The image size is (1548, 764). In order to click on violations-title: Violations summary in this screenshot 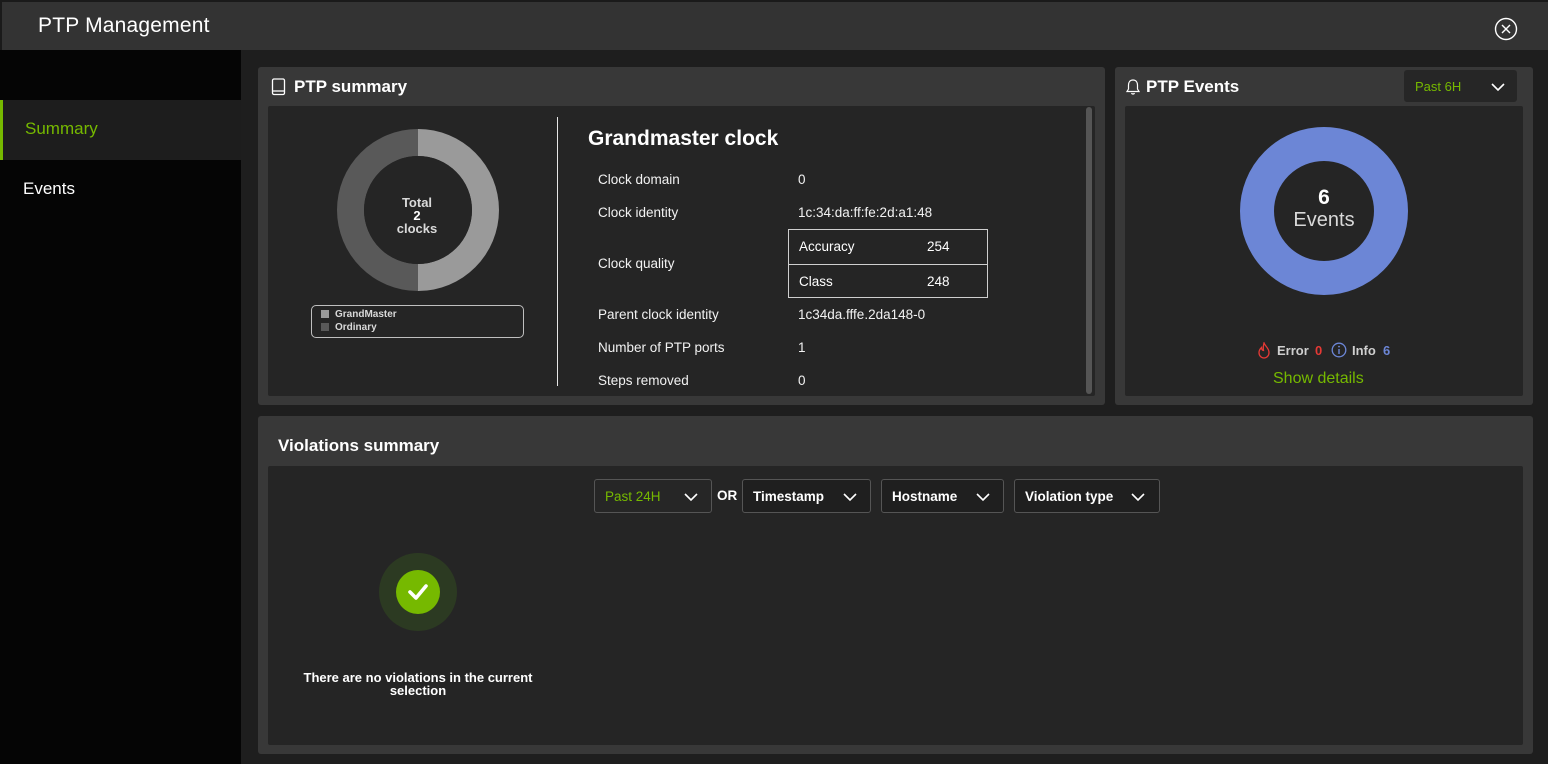, I will do `click(359, 445)`.